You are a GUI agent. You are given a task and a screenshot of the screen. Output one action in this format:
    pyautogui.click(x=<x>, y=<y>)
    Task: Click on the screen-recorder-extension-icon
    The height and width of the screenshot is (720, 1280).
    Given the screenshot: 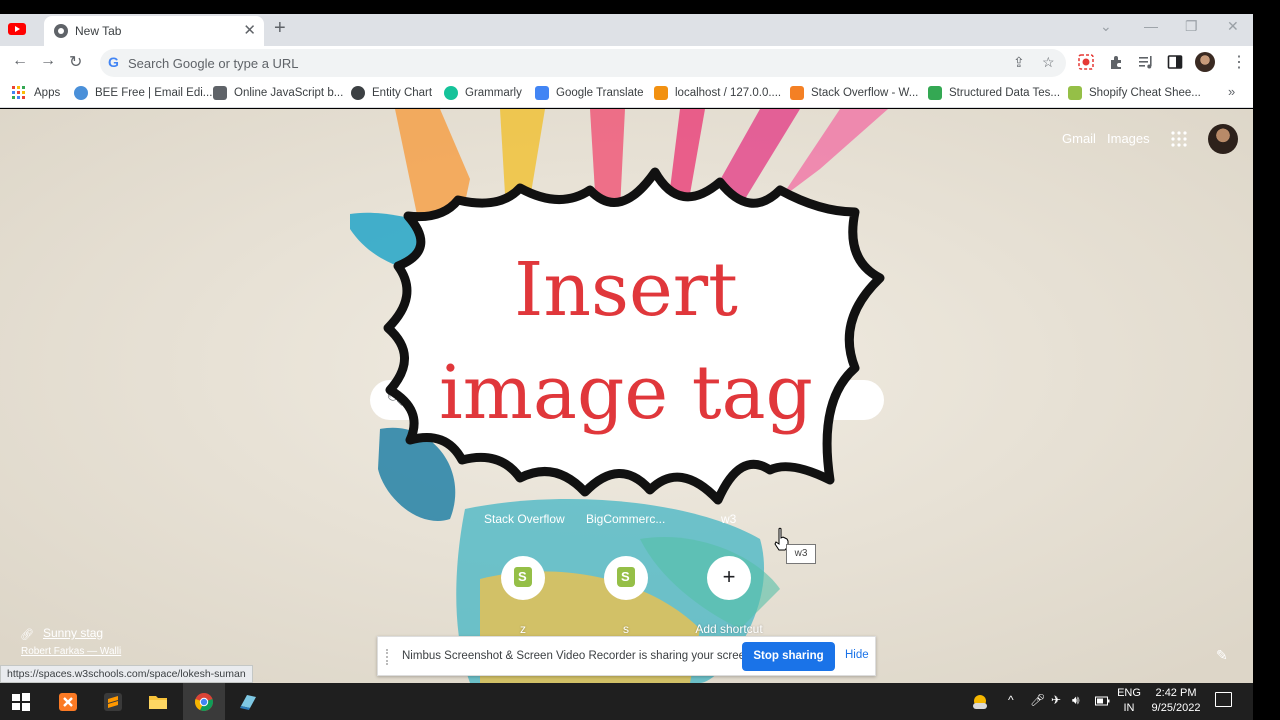 What is the action you would take?
    pyautogui.click(x=1086, y=62)
    